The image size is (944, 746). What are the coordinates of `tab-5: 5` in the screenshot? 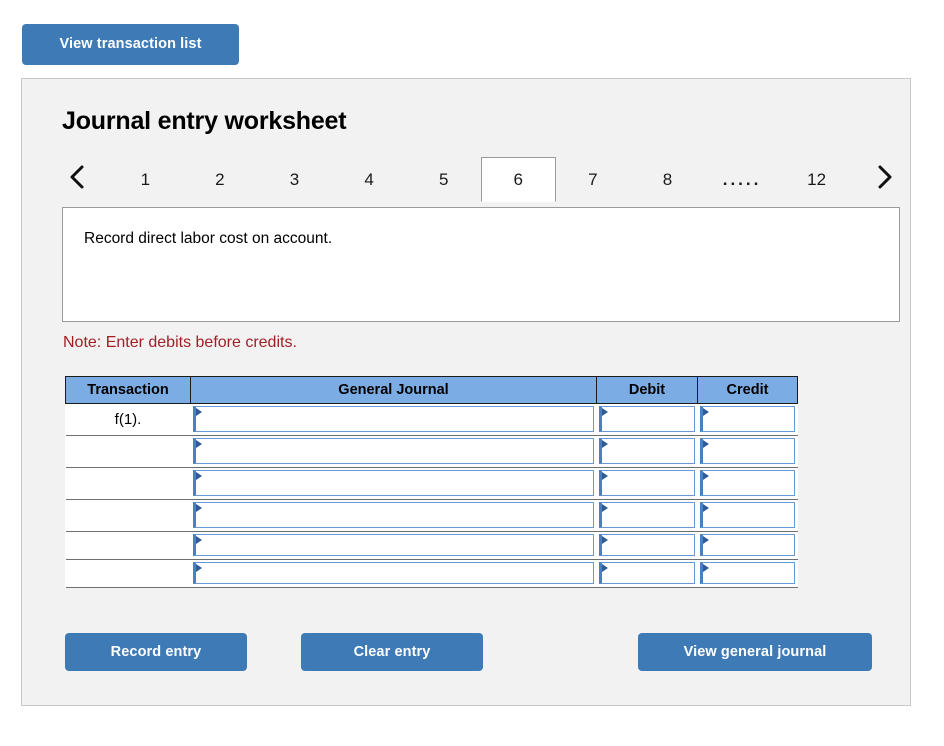 It's located at (443, 179).